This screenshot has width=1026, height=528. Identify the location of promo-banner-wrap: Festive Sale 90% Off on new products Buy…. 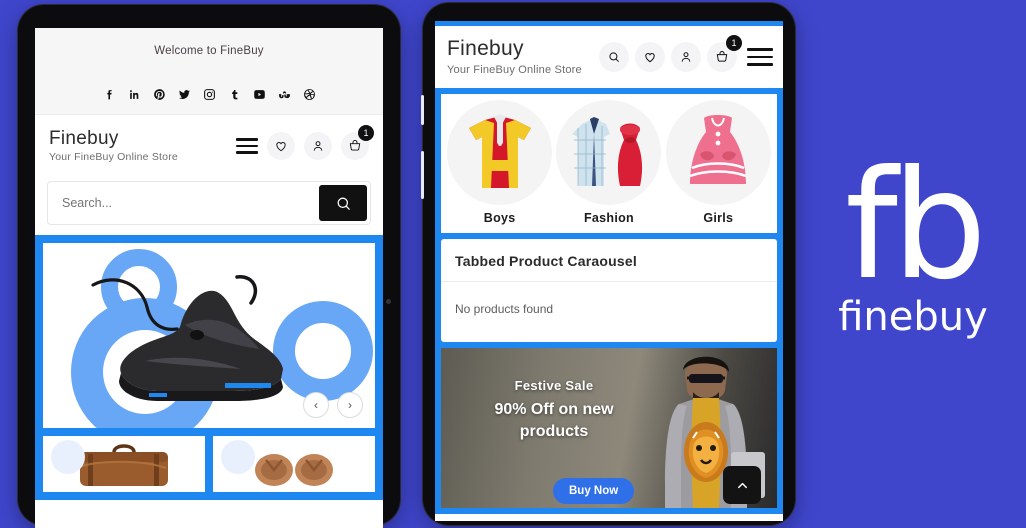
(609, 431).